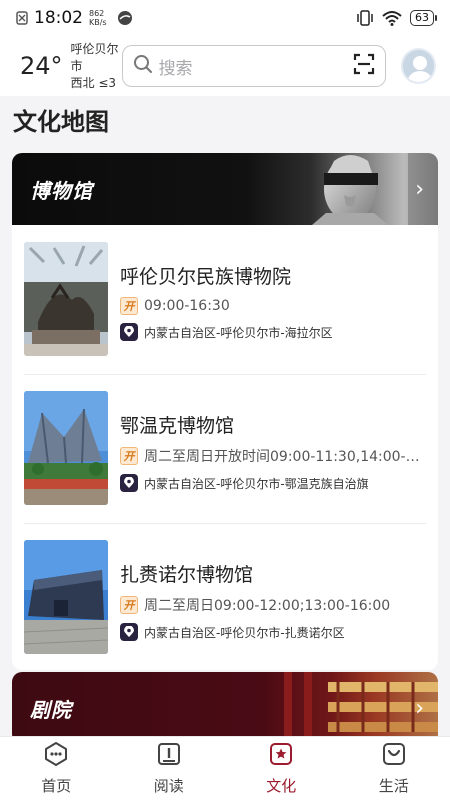 Image resolution: width=450 pixels, height=800 pixels. What do you see at coordinates (393, 786) in the screenshot?
I see `nav-life-label: 生活` at bounding box center [393, 786].